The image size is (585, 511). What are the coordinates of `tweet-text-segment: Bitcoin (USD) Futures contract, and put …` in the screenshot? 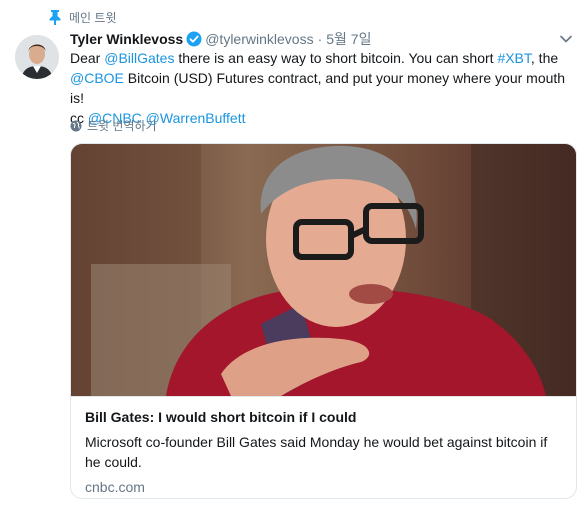 It's located at (318, 88).